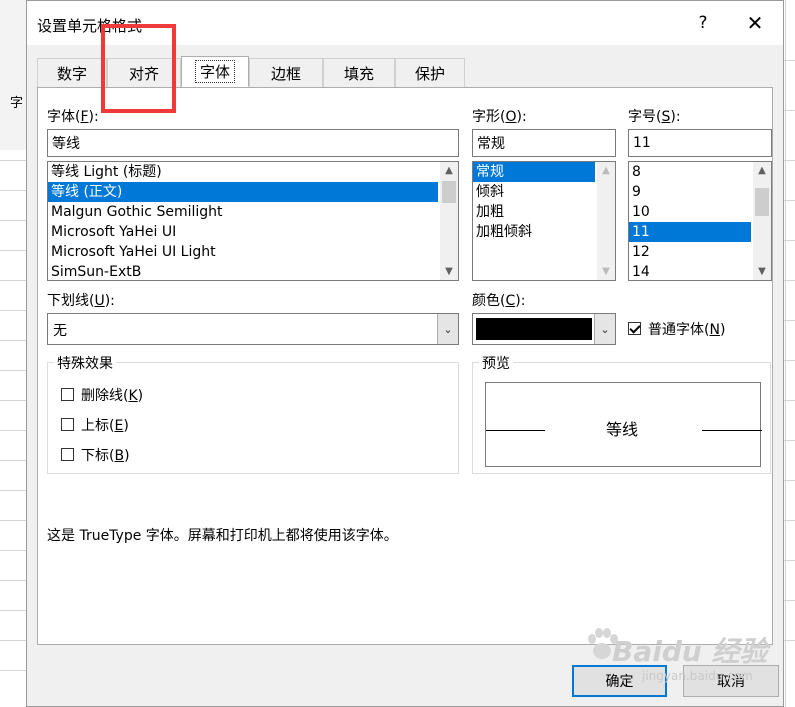 This screenshot has width=795, height=707. I want to click on preview-group-title: 预览, so click(496, 363).